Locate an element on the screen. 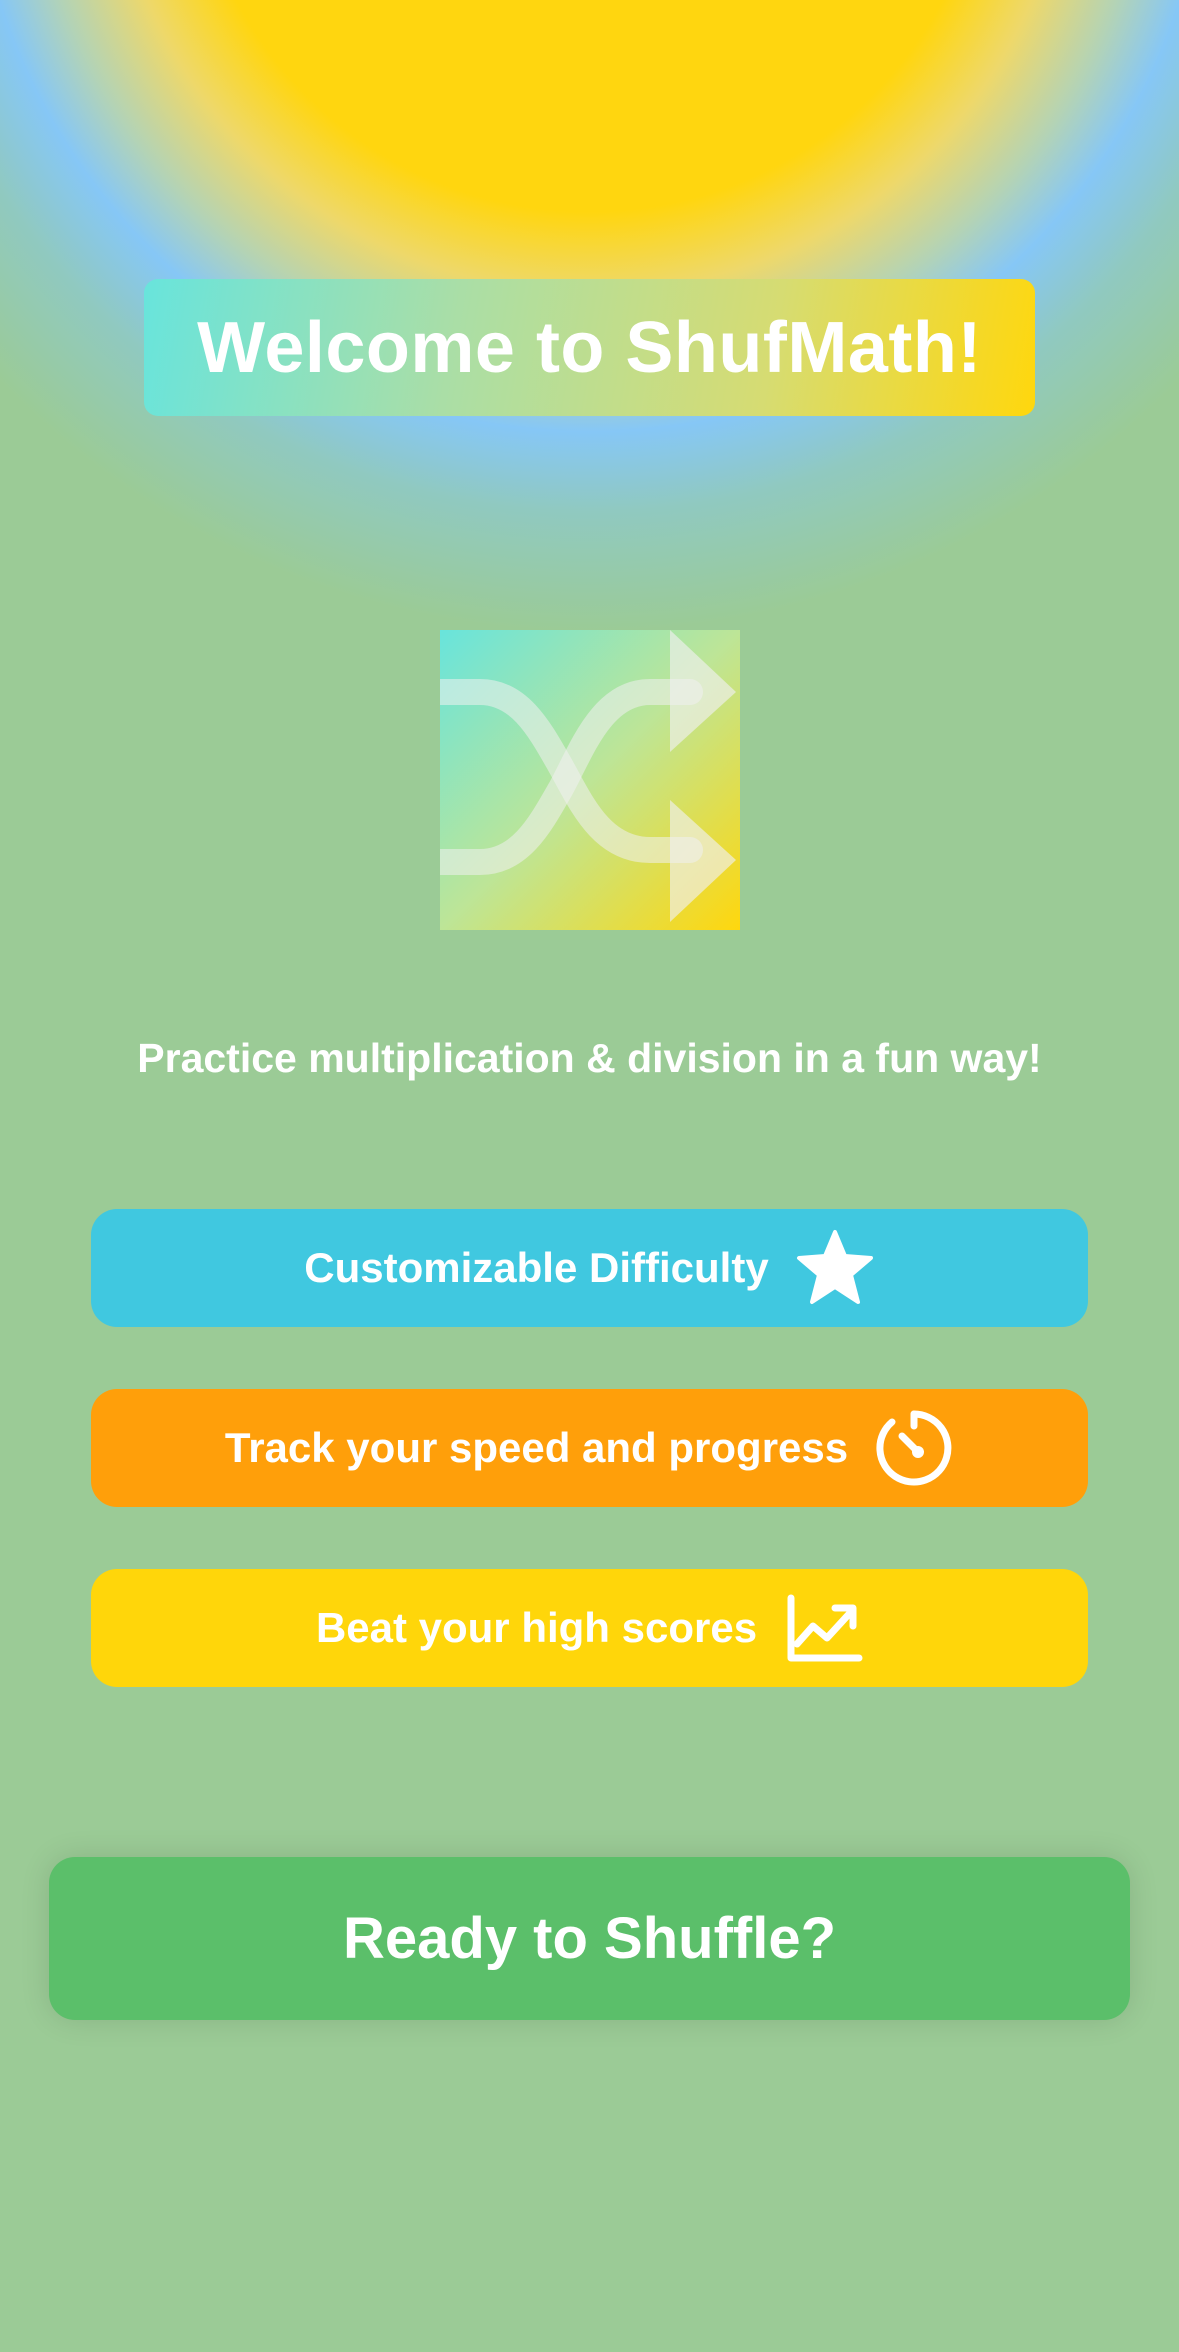 This screenshot has width=1179, height=2352. feature-label: Beat your high scores is located at coordinates (536, 1627).